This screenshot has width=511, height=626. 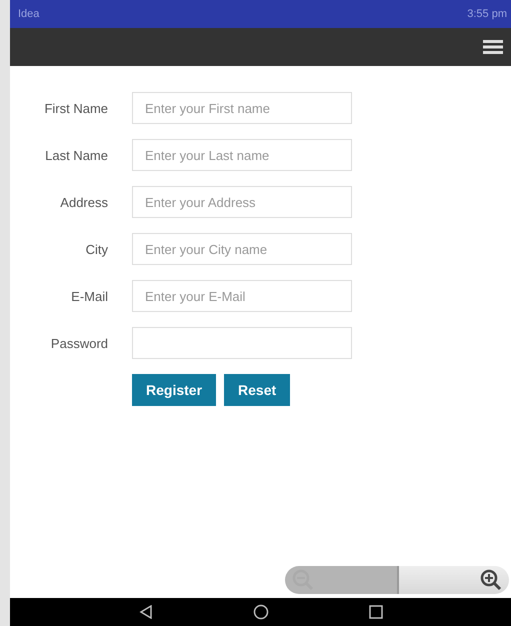 What do you see at coordinates (83, 202) in the screenshot?
I see `field-label: Address` at bounding box center [83, 202].